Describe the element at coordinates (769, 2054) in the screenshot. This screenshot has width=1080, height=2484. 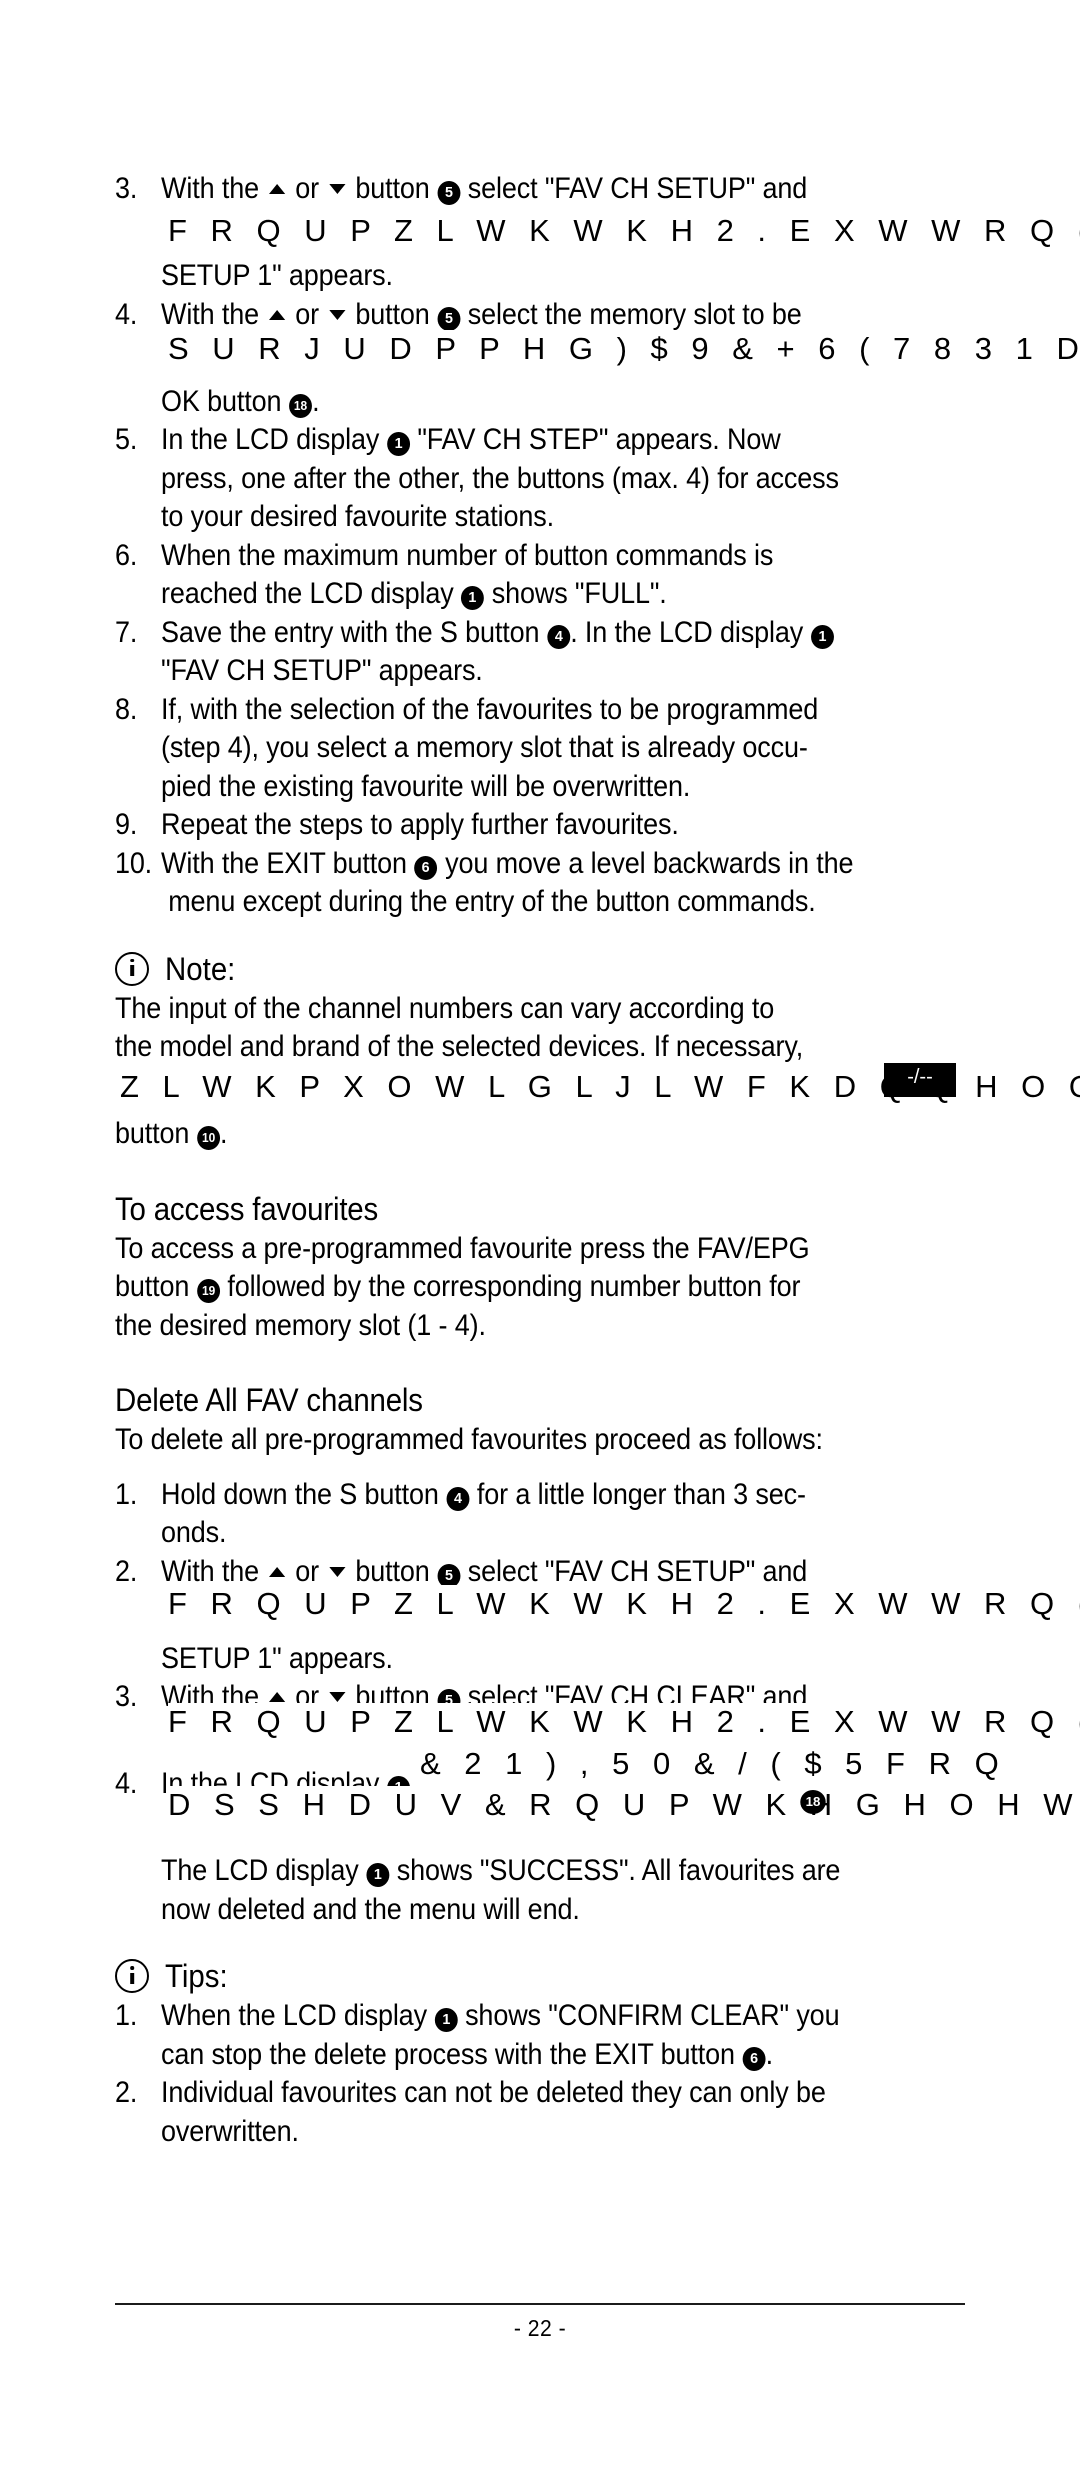
I see `tip1-l2b: .` at that location.